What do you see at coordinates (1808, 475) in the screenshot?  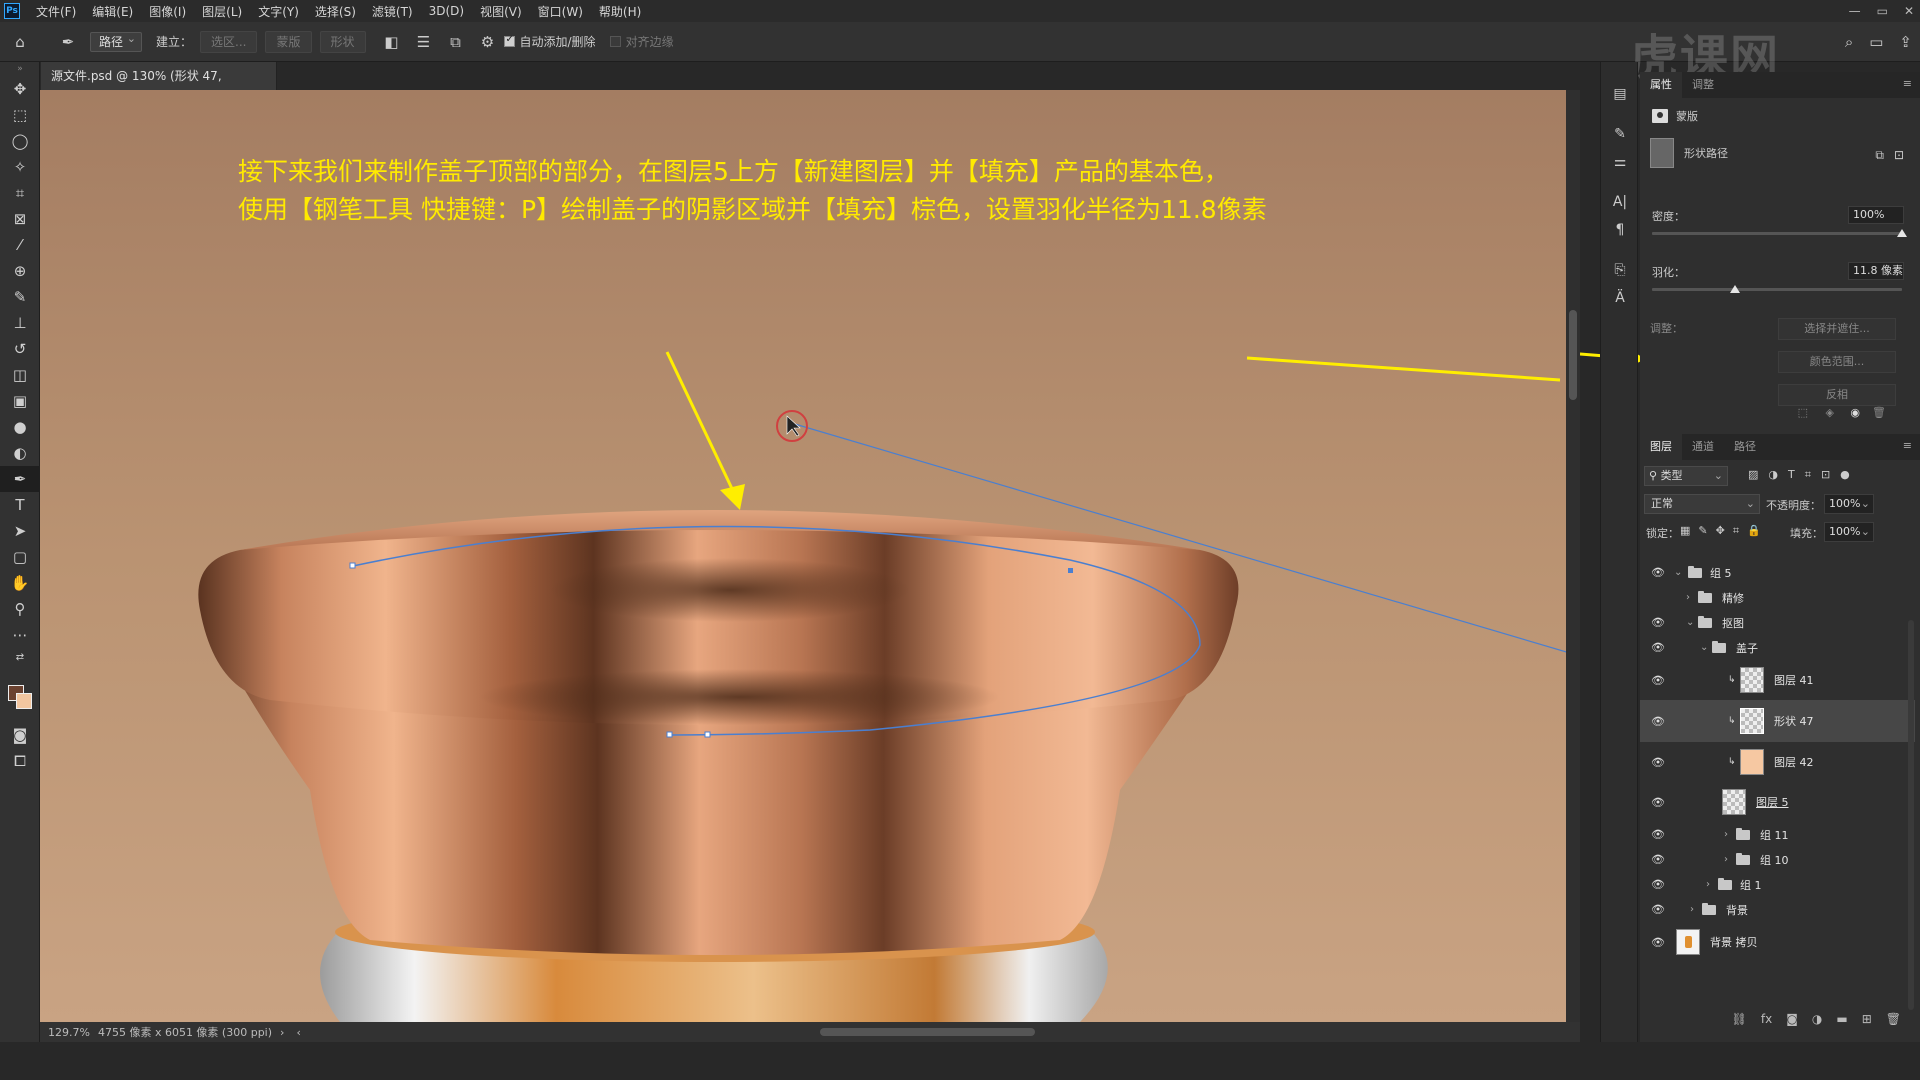 I see `filter-shape-icon: ⌗` at bounding box center [1808, 475].